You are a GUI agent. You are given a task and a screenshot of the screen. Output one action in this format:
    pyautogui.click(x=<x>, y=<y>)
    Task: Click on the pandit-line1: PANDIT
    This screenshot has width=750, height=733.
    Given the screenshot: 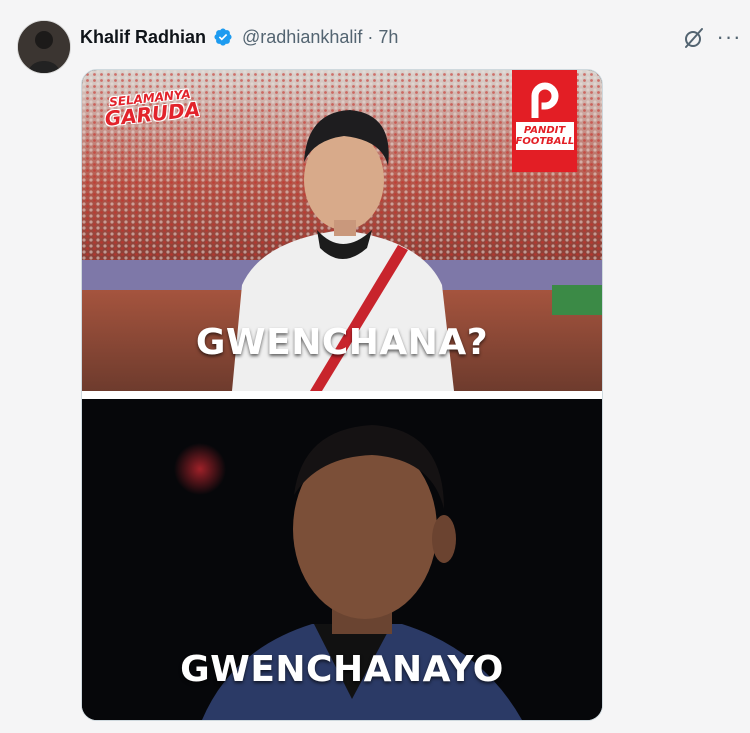 What is the action you would take?
    pyautogui.click(x=544, y=130)
    